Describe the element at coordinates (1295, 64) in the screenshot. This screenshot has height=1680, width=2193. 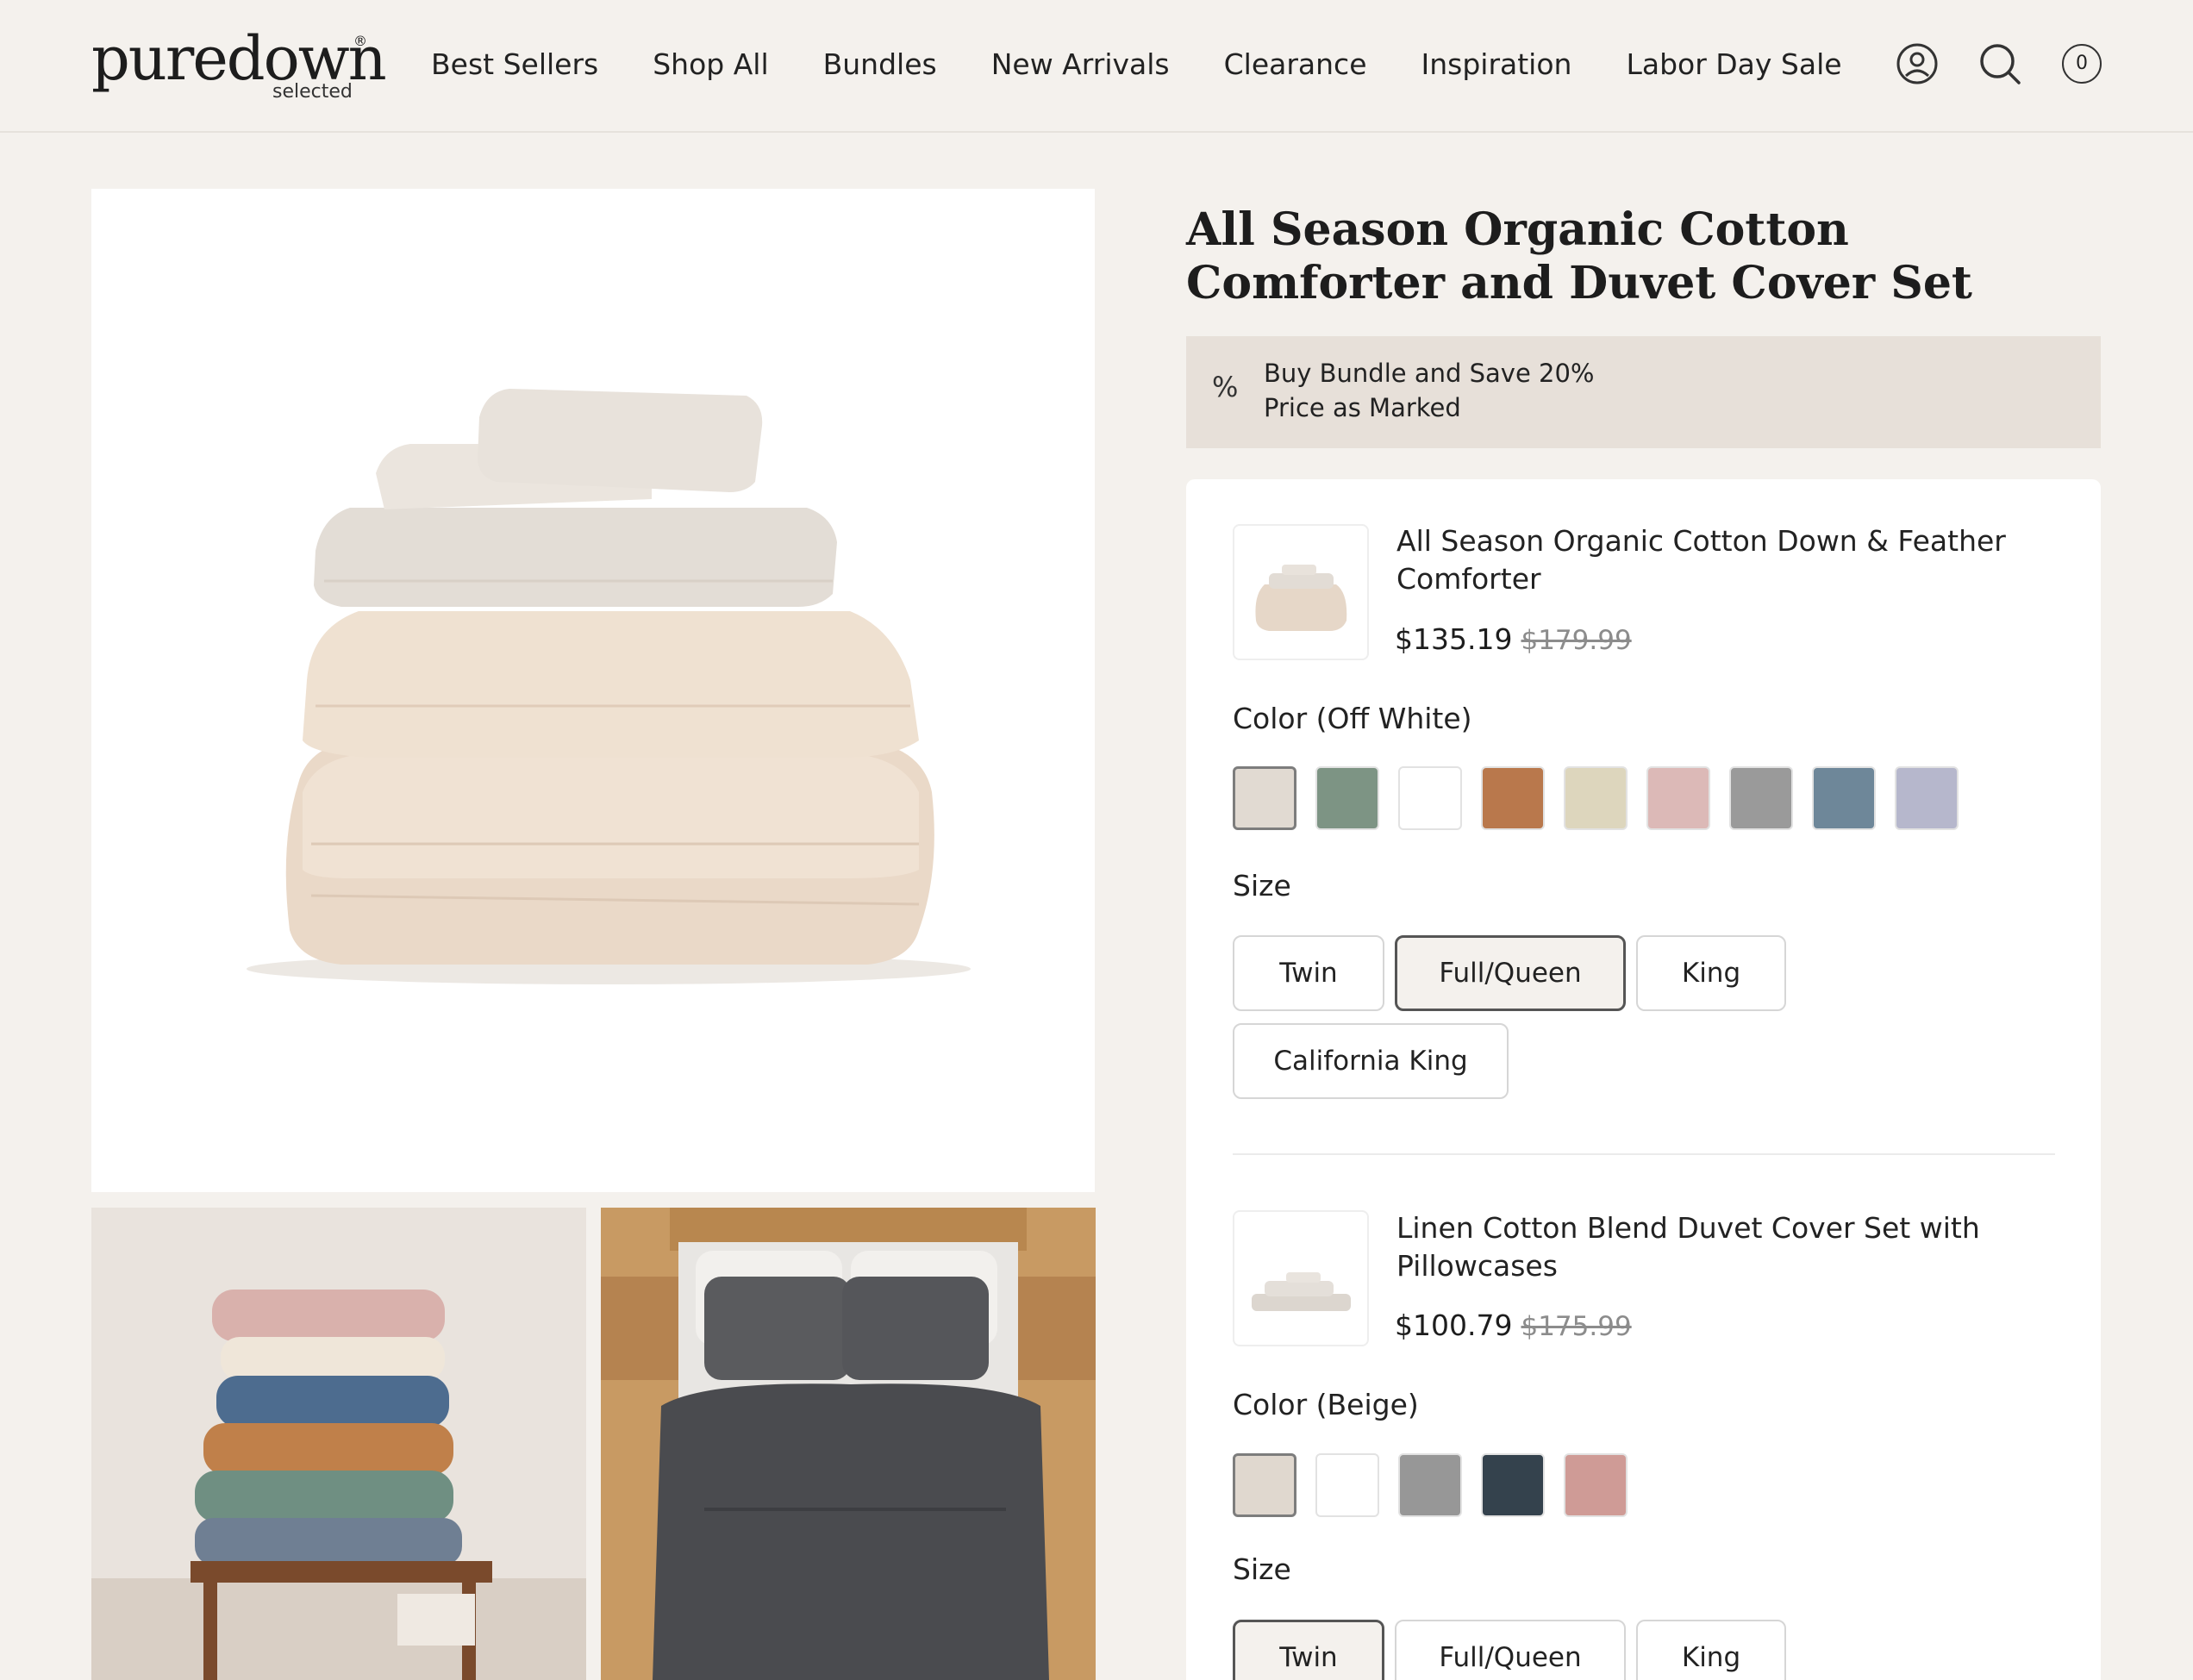
I see `nav-clearance: Clearance` at that location.